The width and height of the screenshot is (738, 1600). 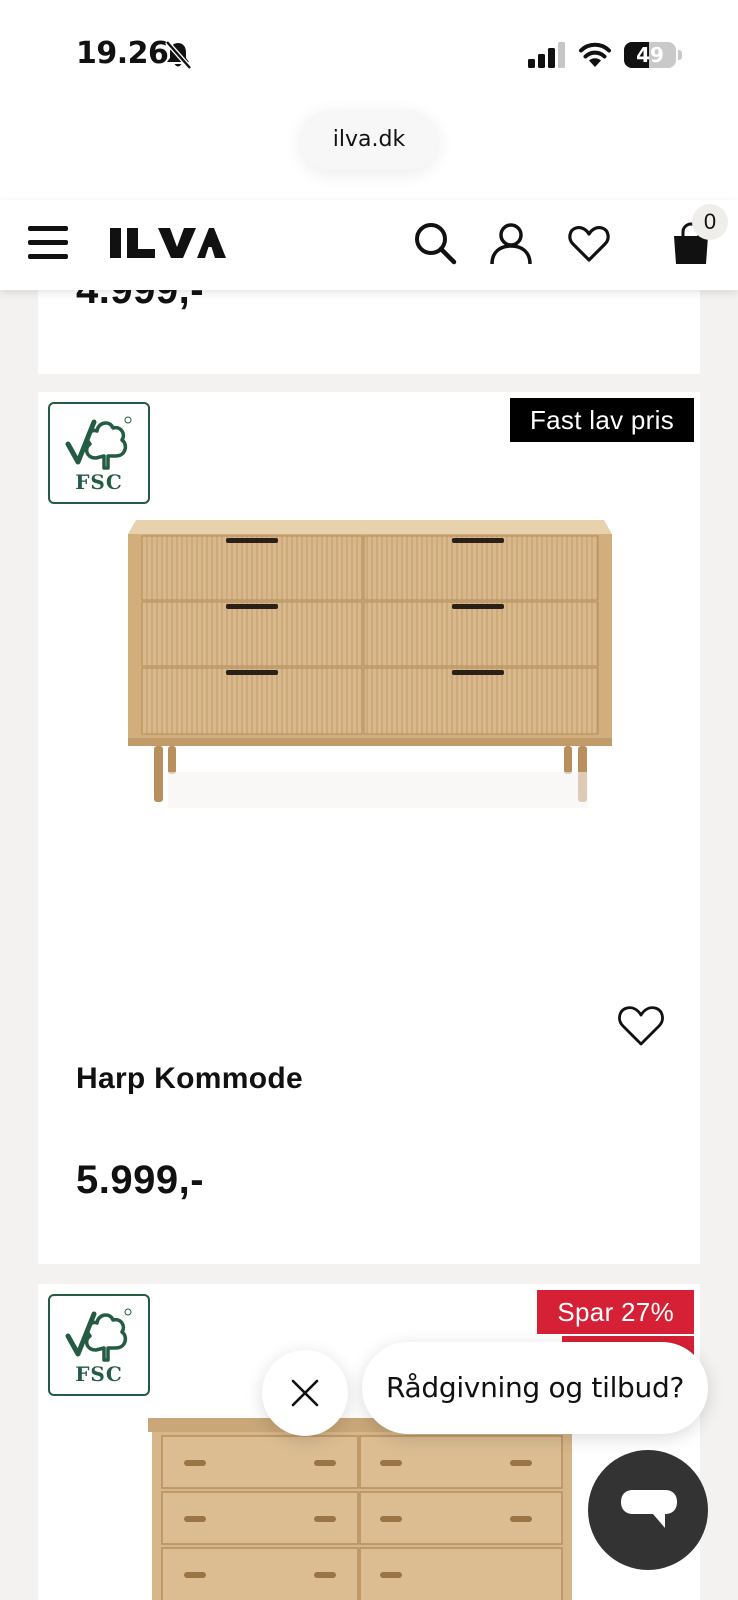 I want to click on close-icon, so click(x=305, y=1393).